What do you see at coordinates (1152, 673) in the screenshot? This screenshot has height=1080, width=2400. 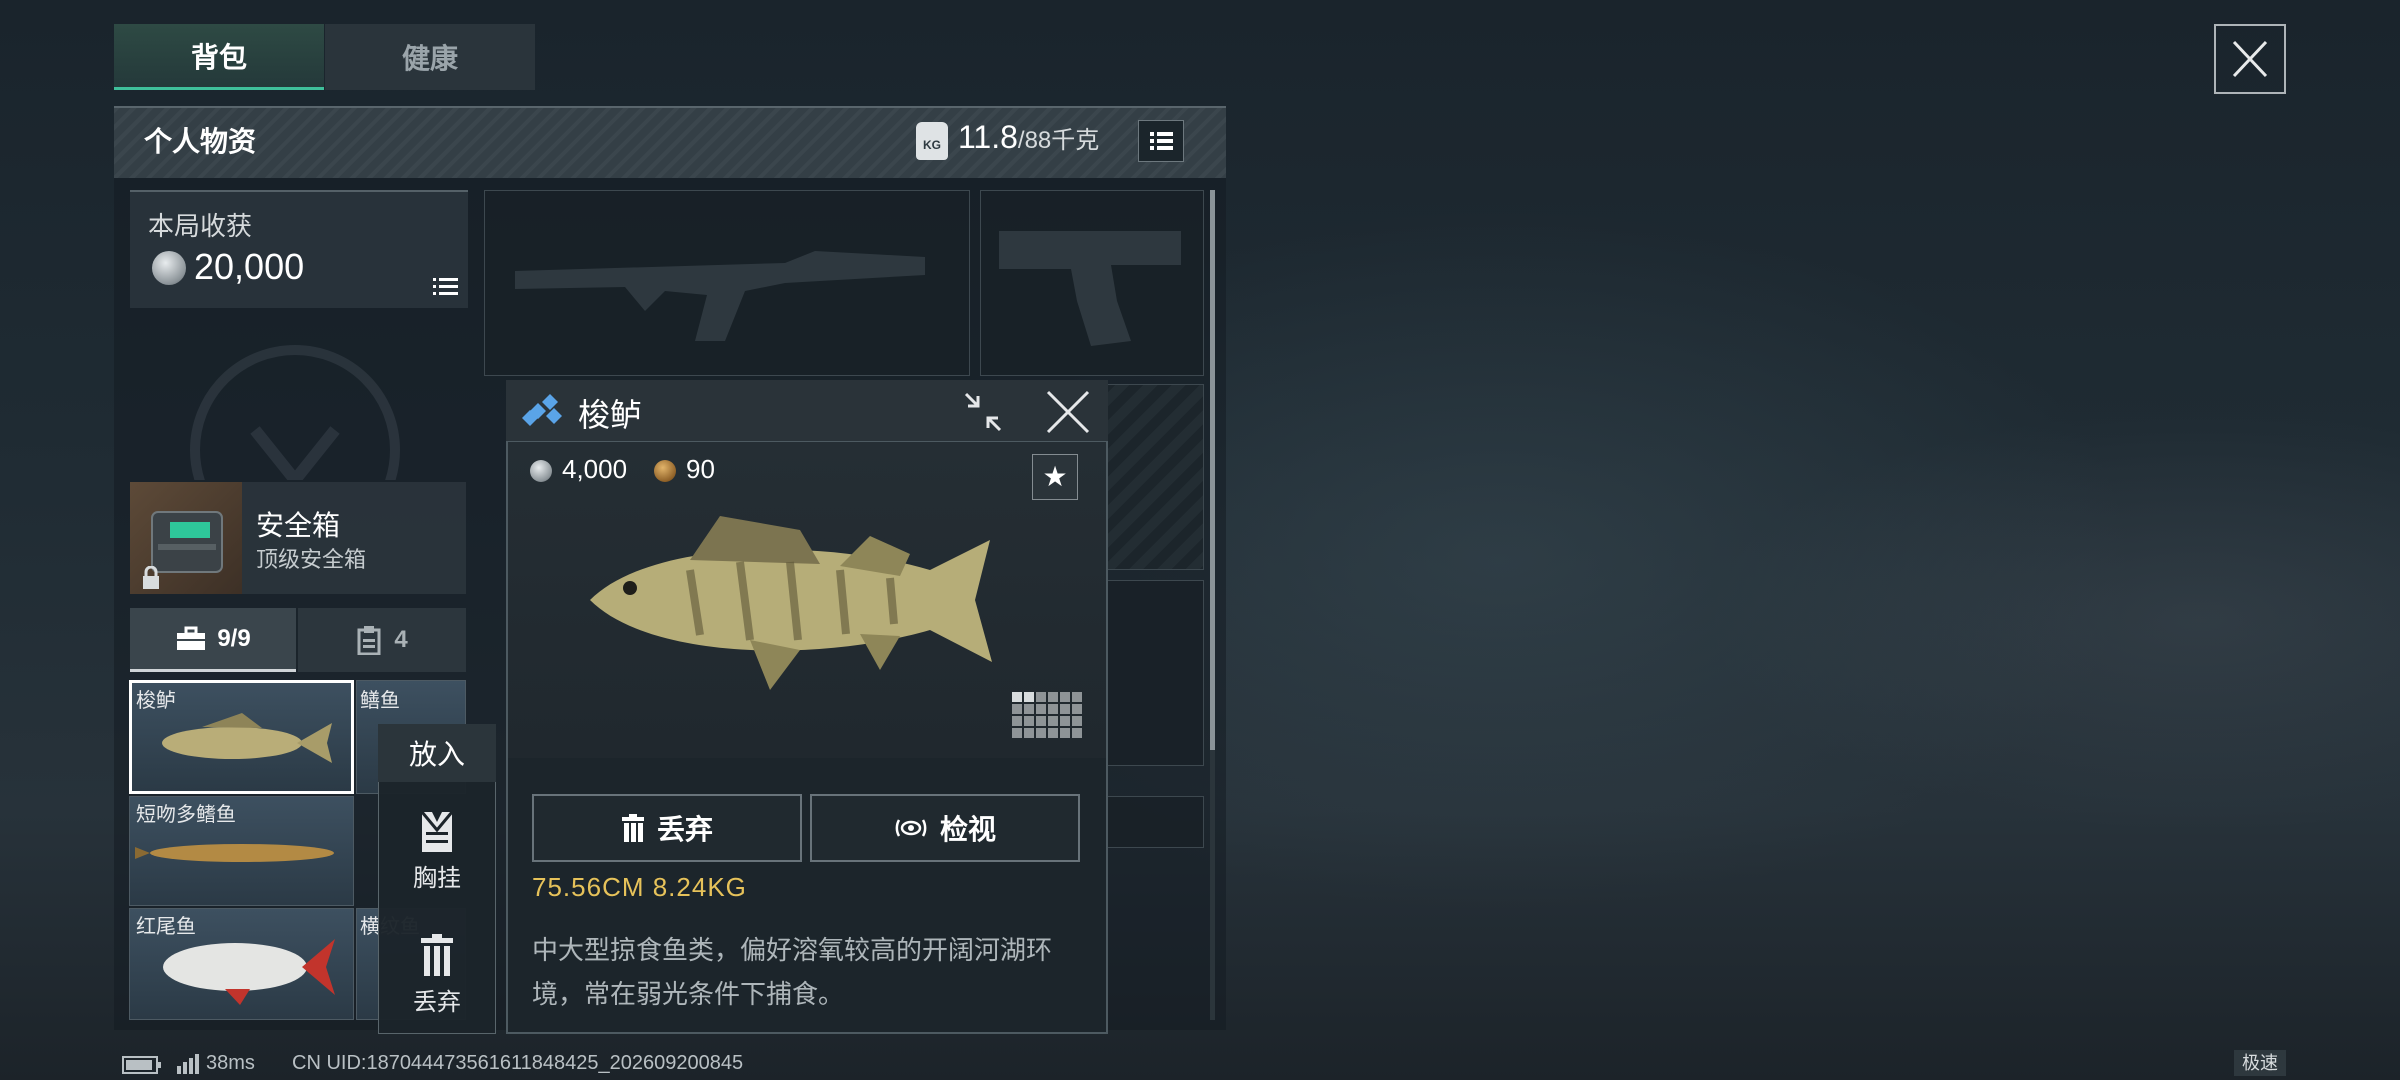 I see `equipment-slot` at bounding box center [1152, 673].